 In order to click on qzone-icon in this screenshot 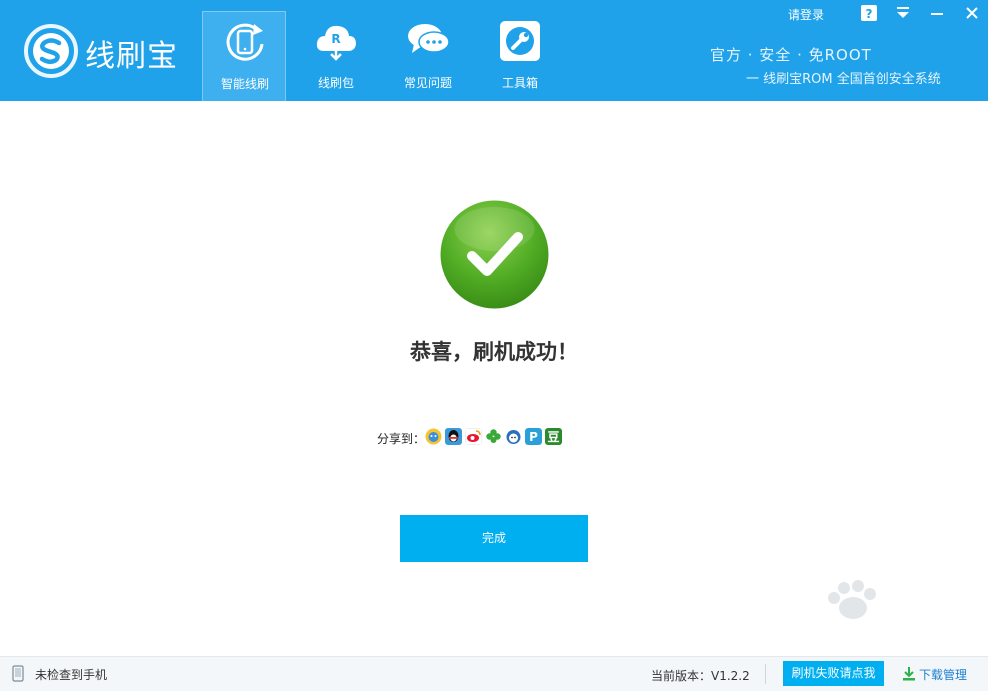, I will do `click(433, 436)`.